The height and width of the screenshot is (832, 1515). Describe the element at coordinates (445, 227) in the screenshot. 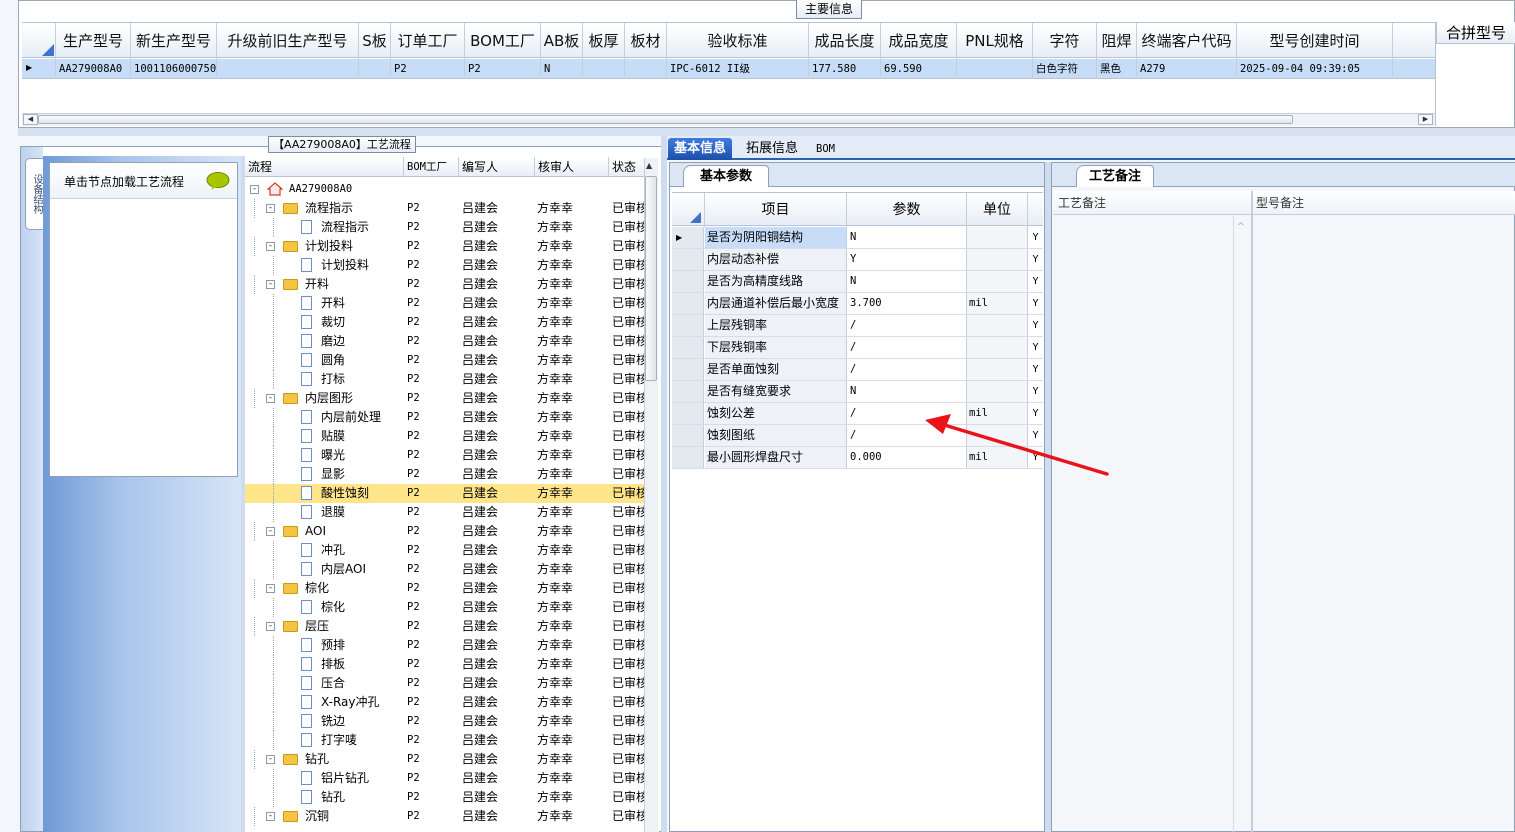

I see `tree-step-row: 流程指示 P2 吕建会 方幸幸 已审核` at that location.